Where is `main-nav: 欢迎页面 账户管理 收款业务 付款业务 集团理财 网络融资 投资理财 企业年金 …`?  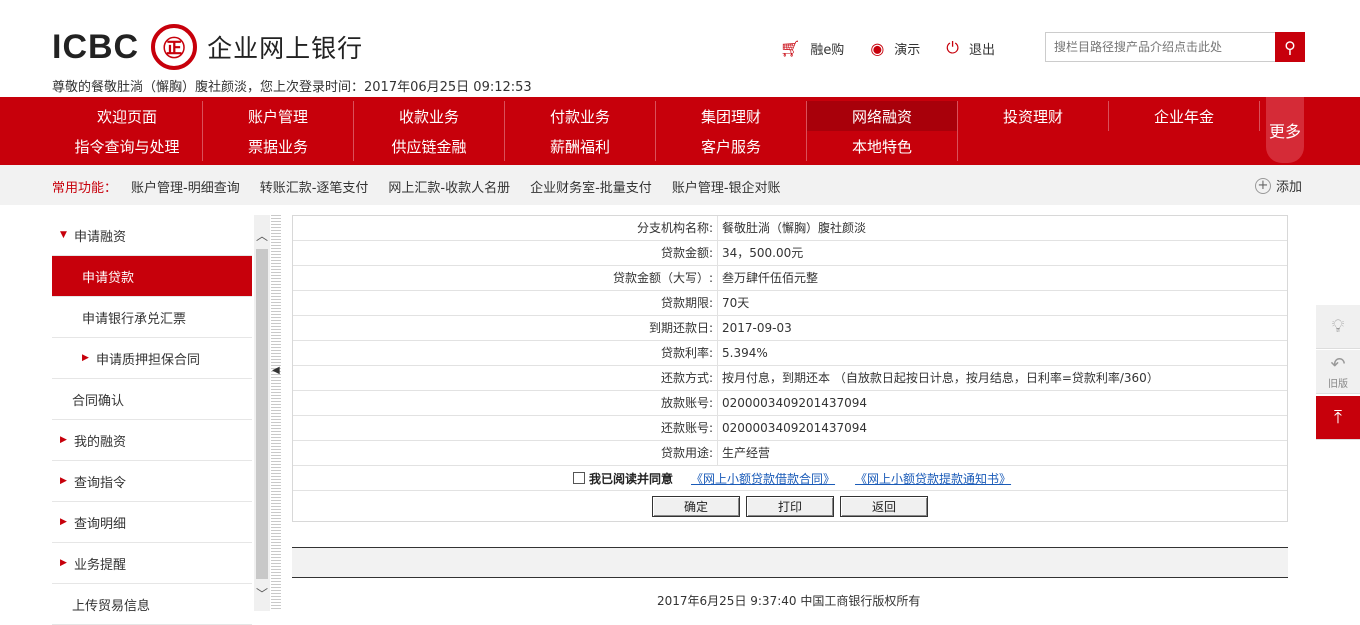 main-nav: 欢迎页面 账户管理 收款业务 付款业务 集团理财 网络融资 投资理财 企业年金 … is located at coordinates (680, 131).